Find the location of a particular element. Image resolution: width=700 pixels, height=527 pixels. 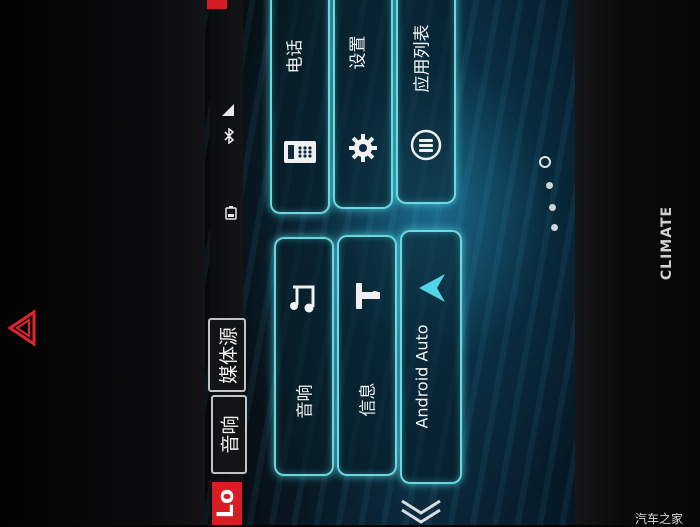

temp-badge-top is located at coordinates (217, 4).